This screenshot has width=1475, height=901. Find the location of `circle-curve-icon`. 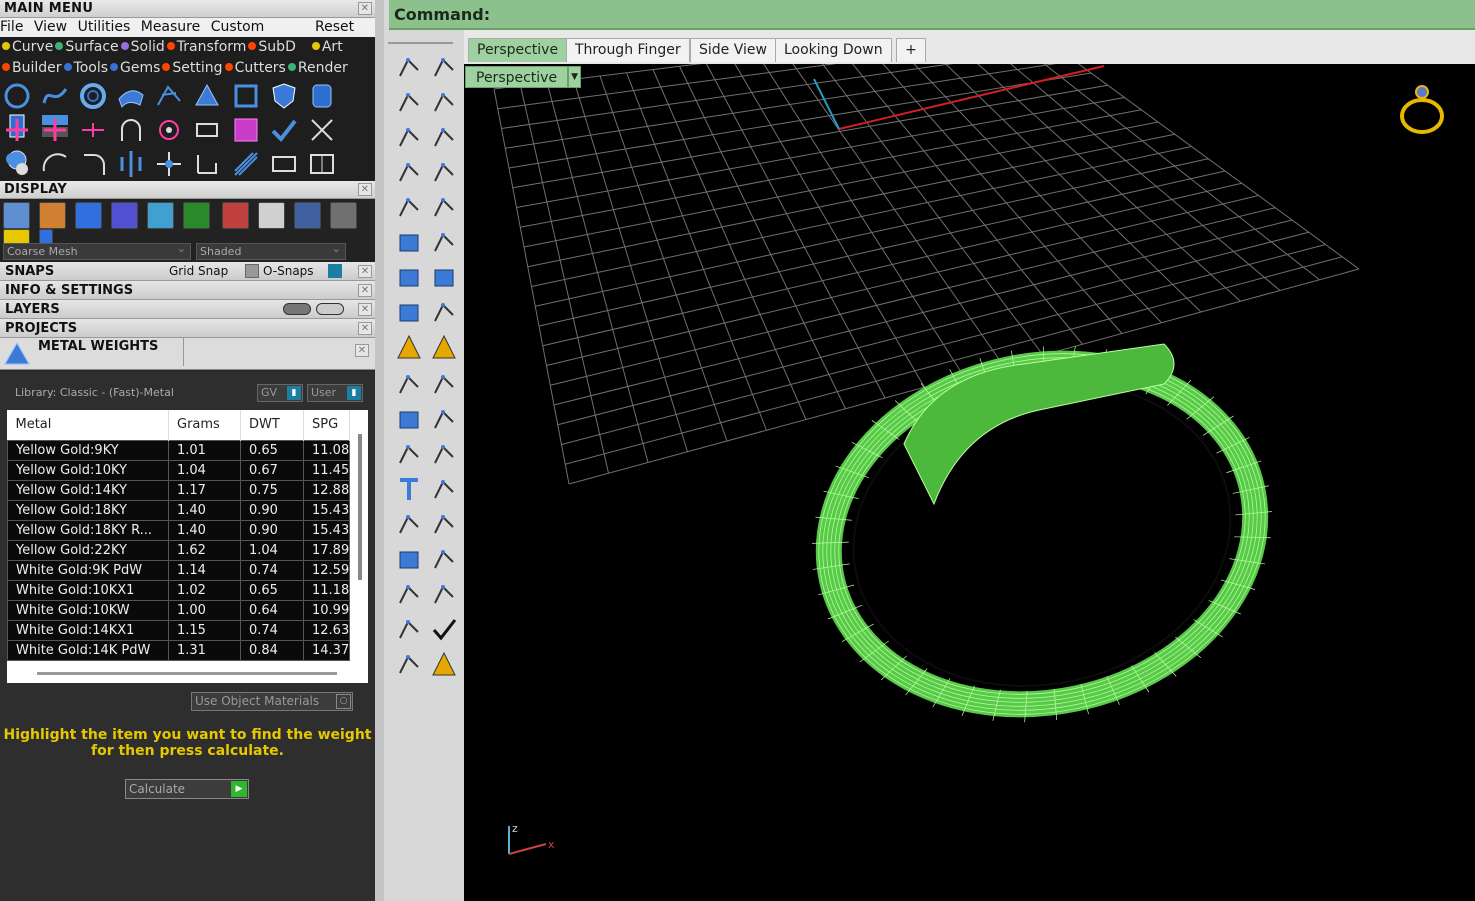

circle-curve-icon is located at coordinates (17, 96).